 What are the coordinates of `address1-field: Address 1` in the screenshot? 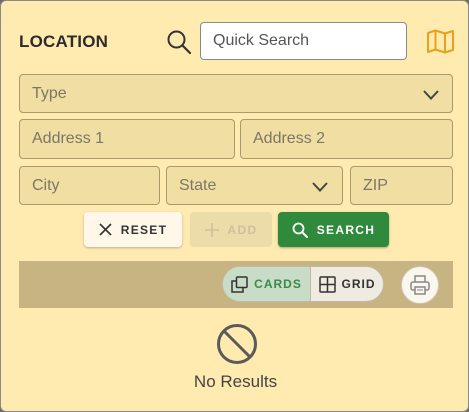 It's located at (127, 139).